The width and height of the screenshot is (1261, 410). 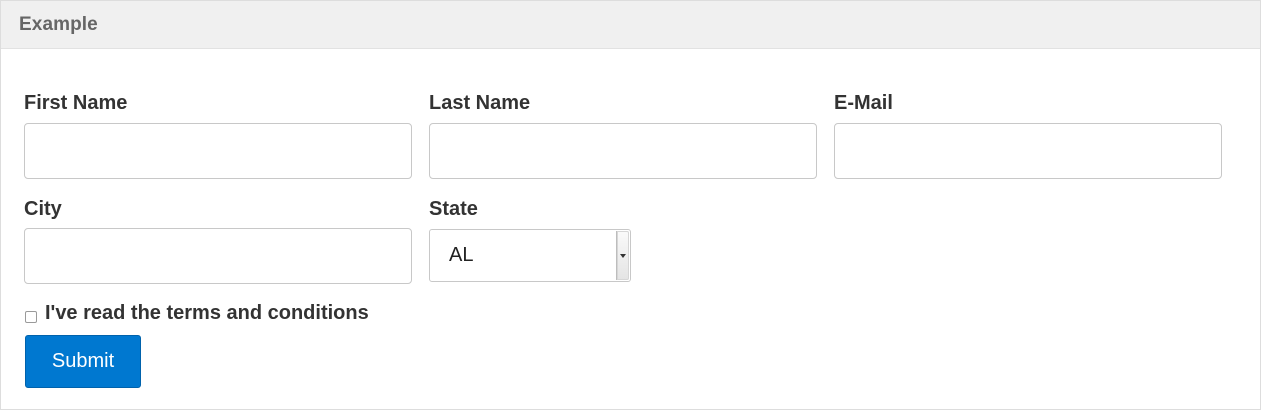 I want to click on select-stepper-icon, so click(x=622, y=255).